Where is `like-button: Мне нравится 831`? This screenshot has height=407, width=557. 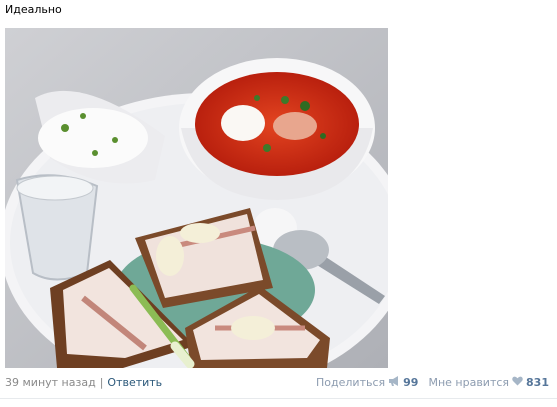
like-button: Мне нравится 831 is located at coordinates (488, 382).